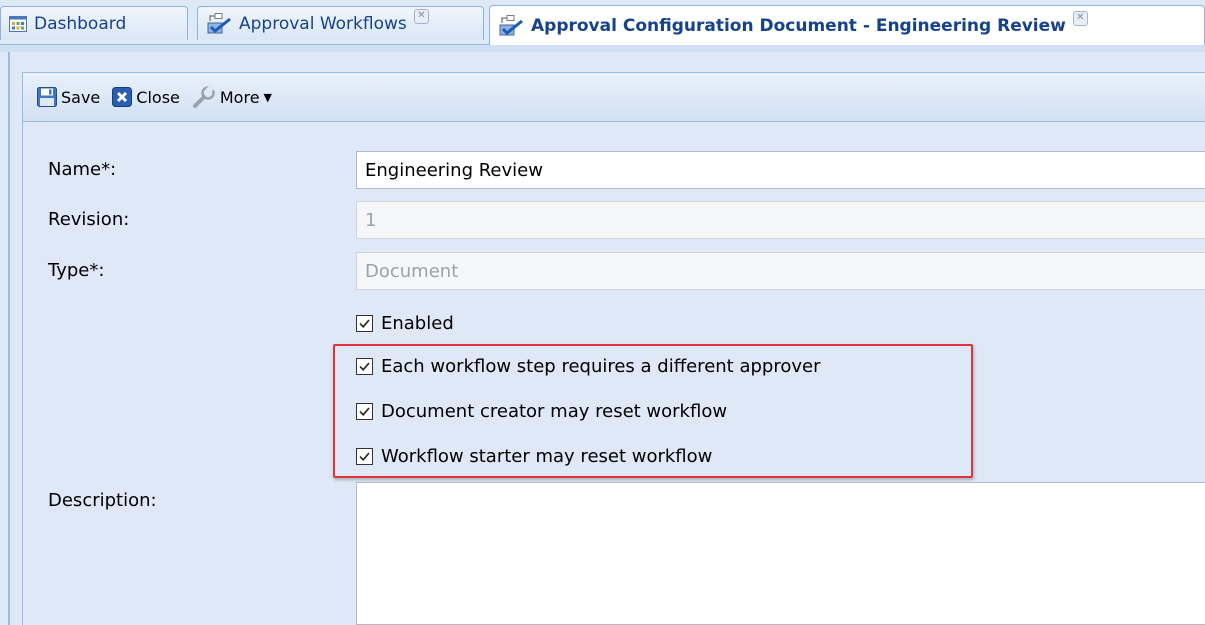 Image resolution: width=1205 pixels, height=625 pixels. I want to click on name-label: Name*:, so click(82, 169).